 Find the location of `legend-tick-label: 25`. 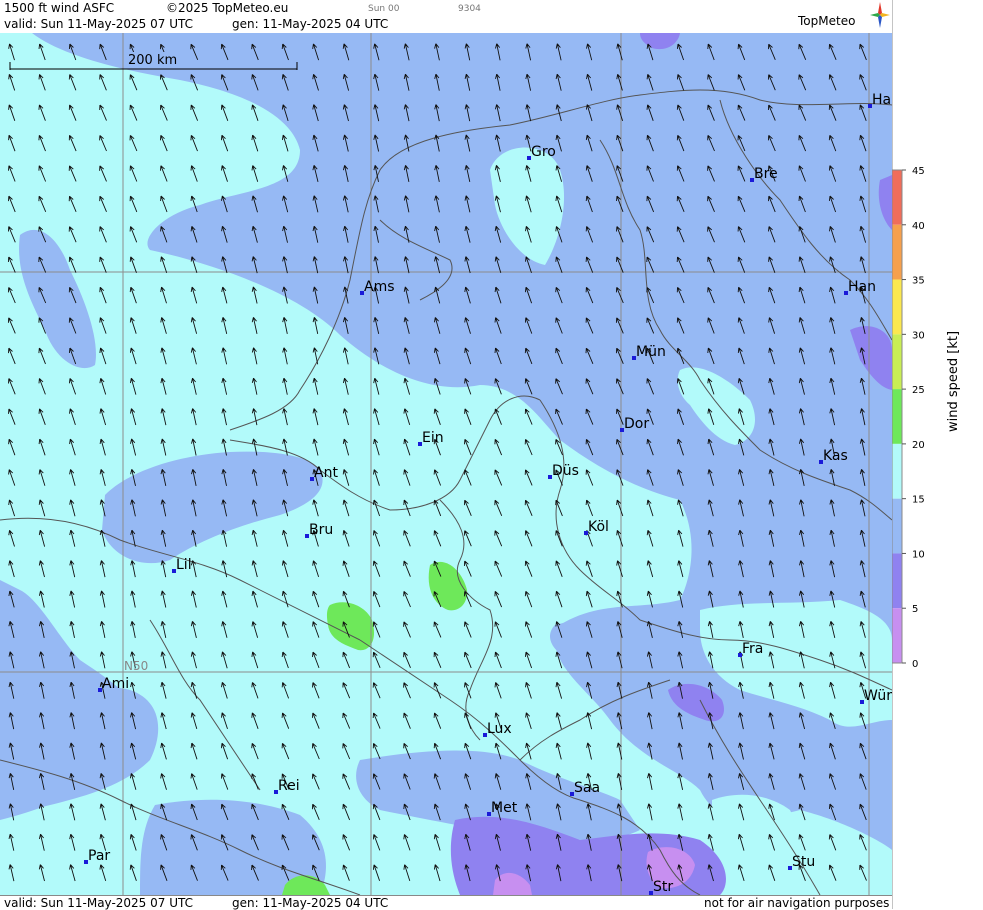

legend-tick-label: 25 is located at coordinates (918, 390).